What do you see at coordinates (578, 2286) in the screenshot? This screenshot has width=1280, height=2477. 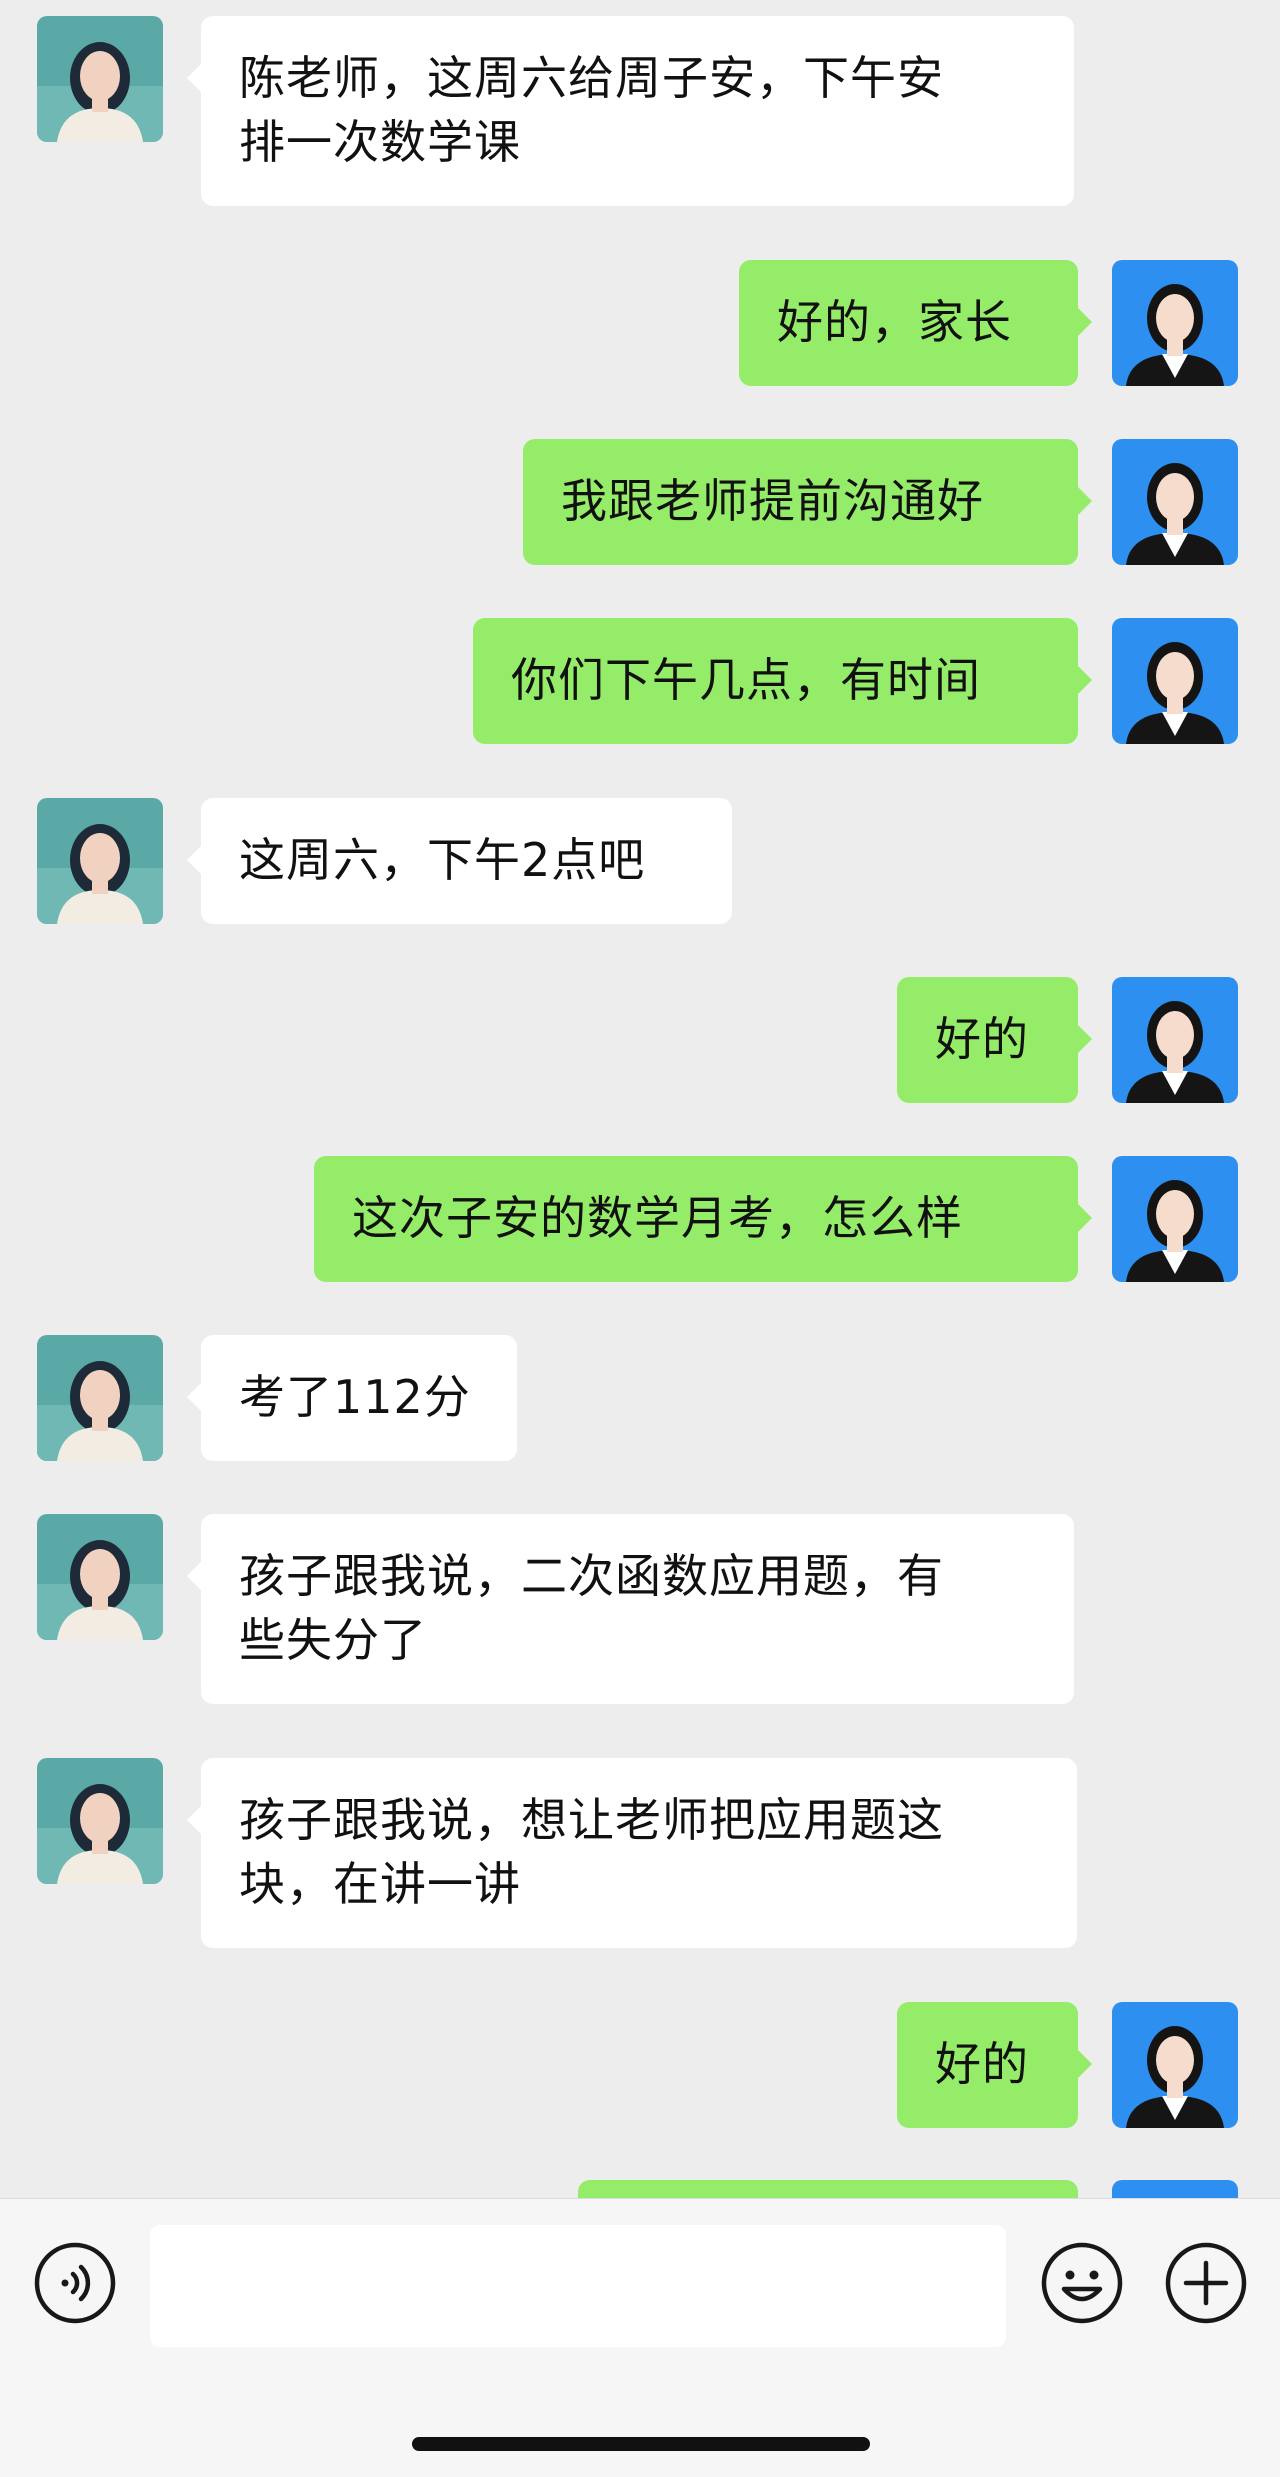 I see `message-input` at bounding box center [578, 2286].